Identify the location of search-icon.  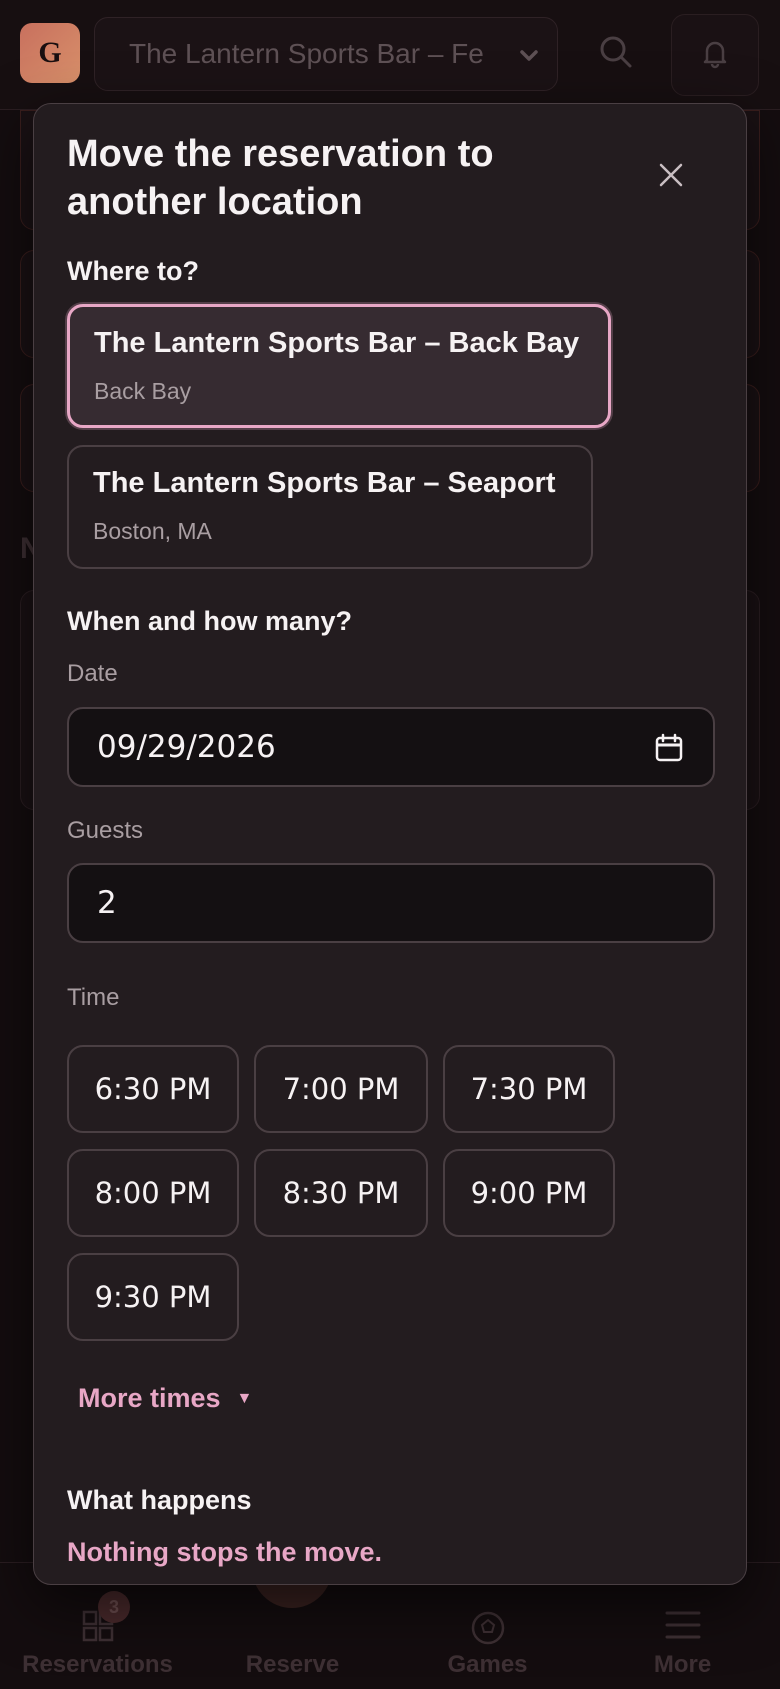
(616, 54).